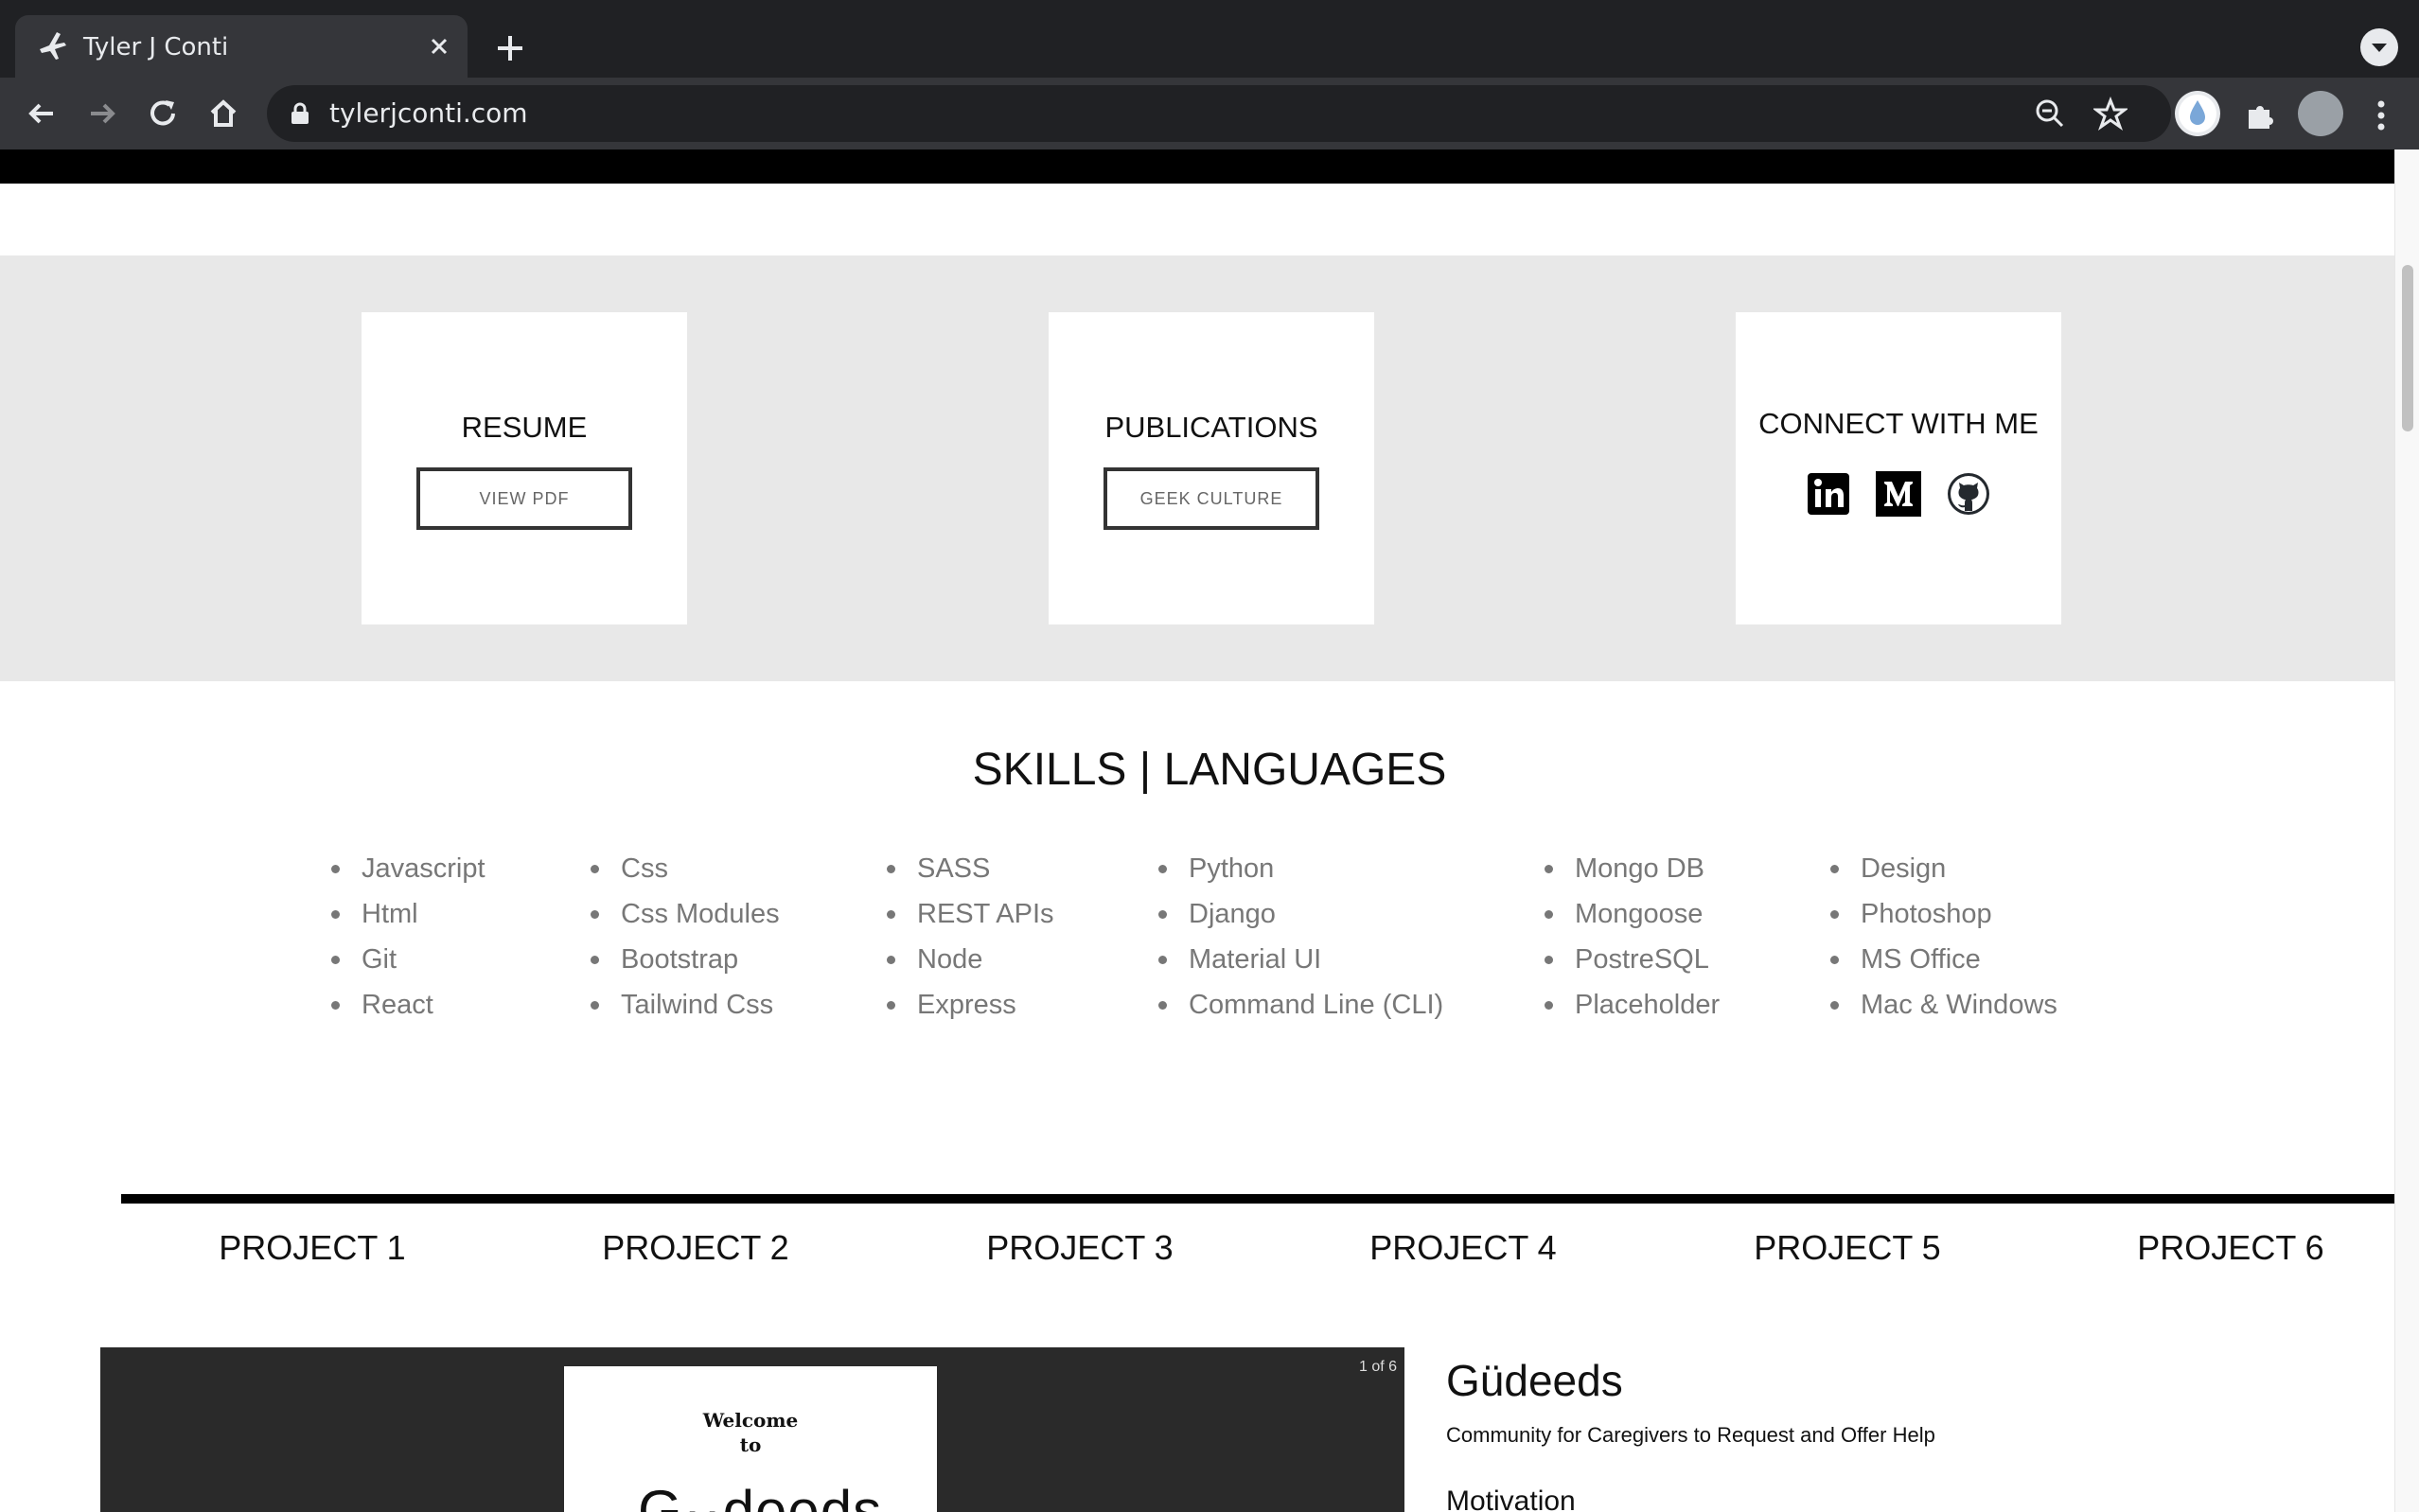  What do you see at coordinates (439, 46) in the screenshot?
I see `close-icon` at bounding box center [439, 46].